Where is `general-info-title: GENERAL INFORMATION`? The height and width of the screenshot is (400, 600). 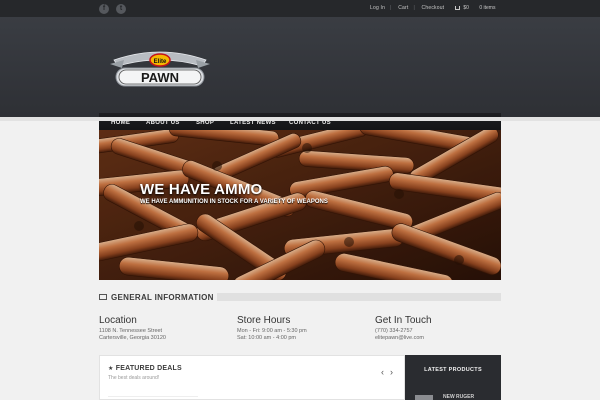
general-info-title: GENERAL INFORMATION is located at coordinates (162, 297).